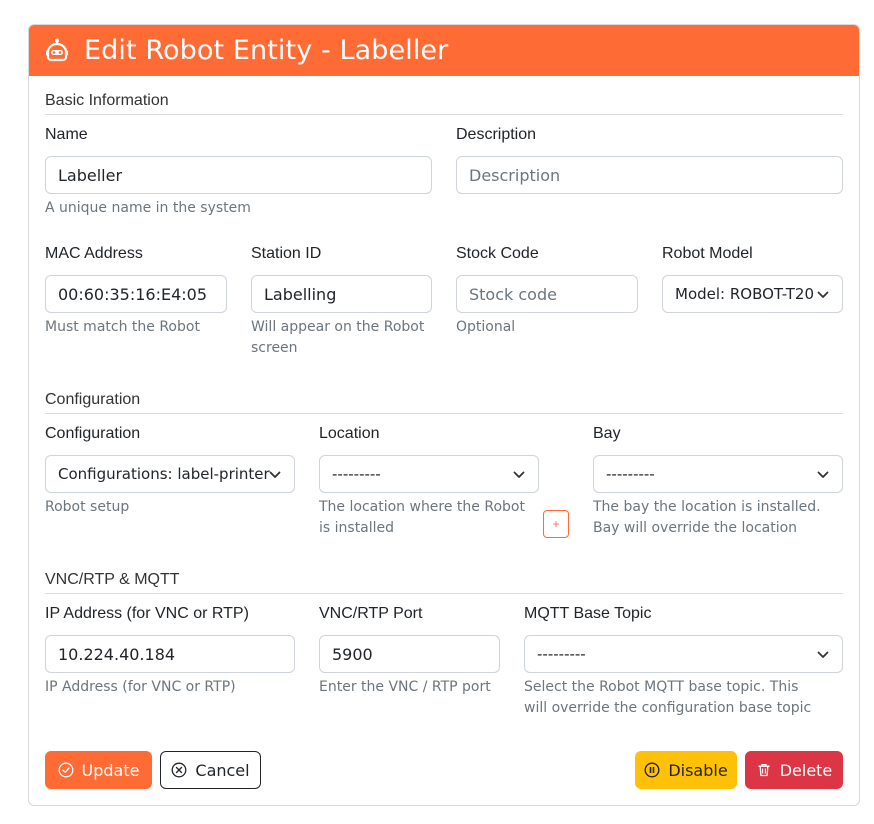 This screenshot has height=824, width=874. What do you see at coordinates (444, 103) in the screenshot?
I see `section-basic-information: Basic Information` at bounding box center [444, 103].